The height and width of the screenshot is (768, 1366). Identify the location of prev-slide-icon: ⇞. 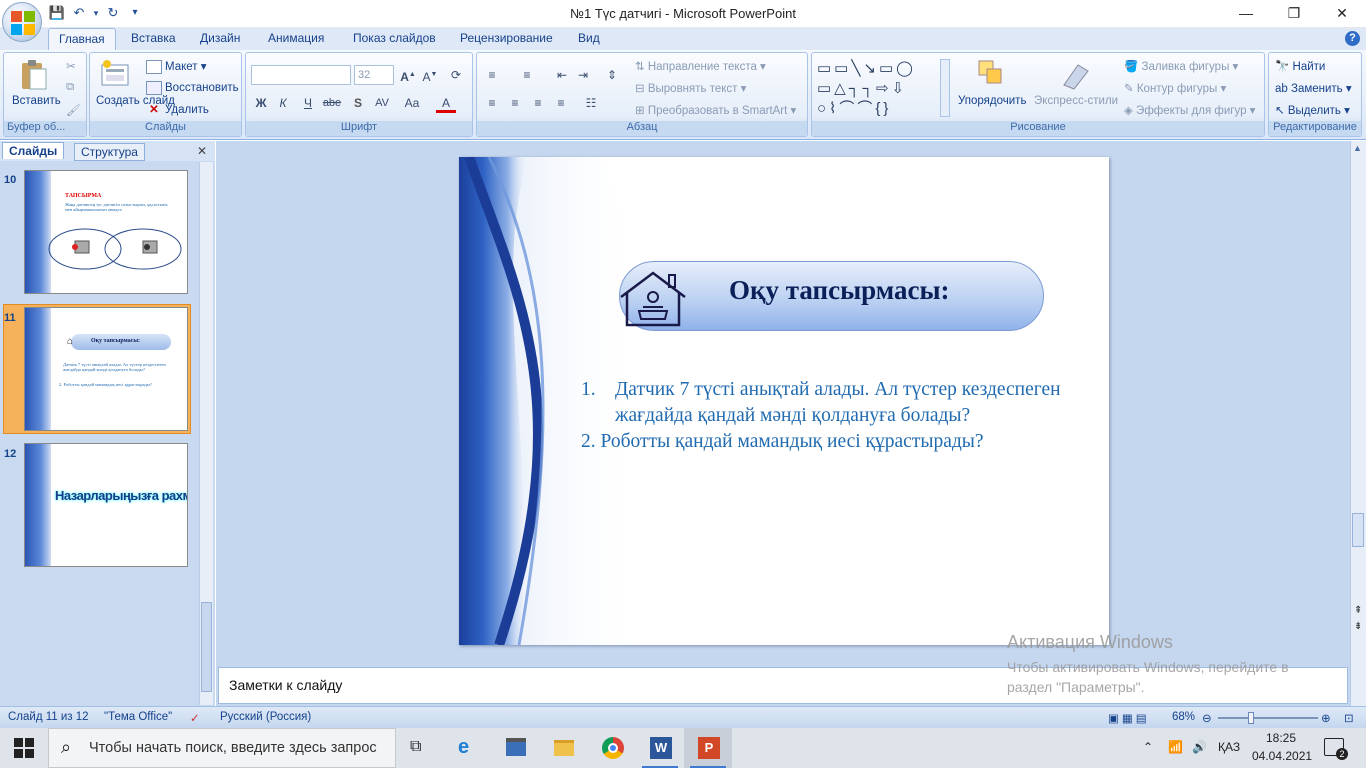
(1358, 610).